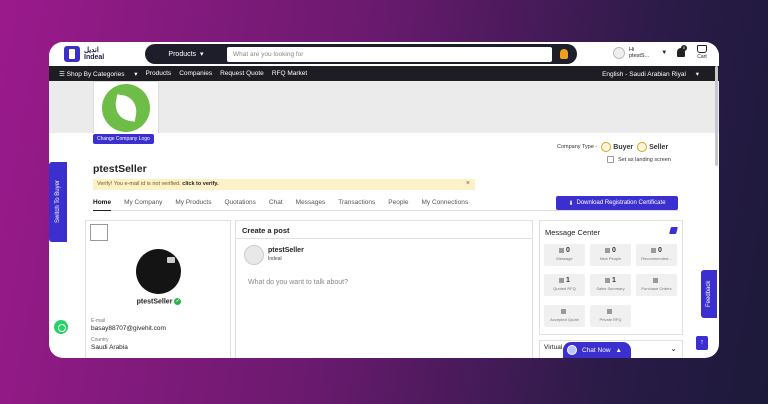  Describe the element at coordinates (639, 159) in the screenshot. I see `landing-screen-option: Set as landing screen` at that location.